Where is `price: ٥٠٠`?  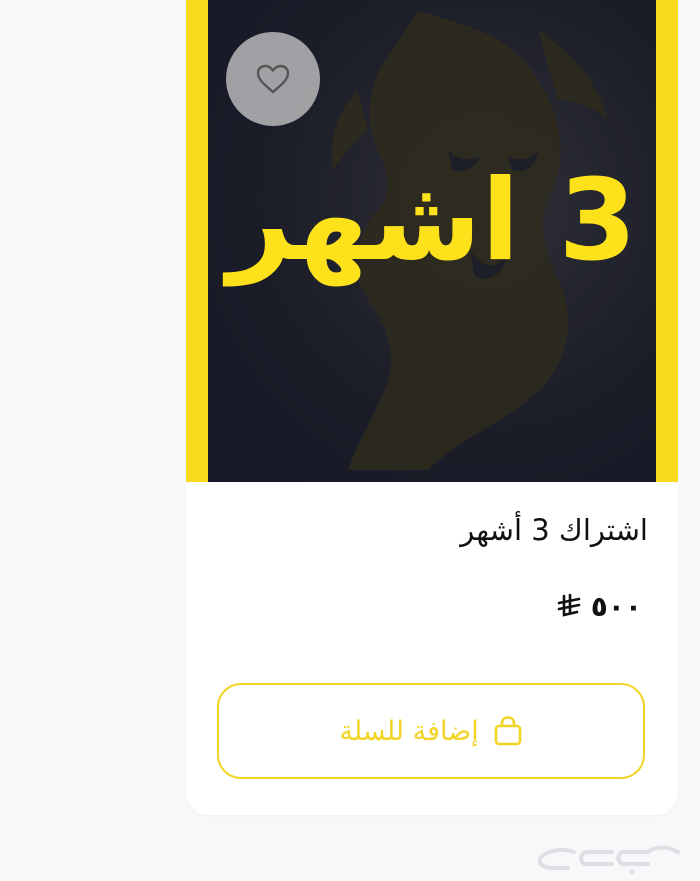
price: ٥٠٠ is located at coordinates (598, 606).